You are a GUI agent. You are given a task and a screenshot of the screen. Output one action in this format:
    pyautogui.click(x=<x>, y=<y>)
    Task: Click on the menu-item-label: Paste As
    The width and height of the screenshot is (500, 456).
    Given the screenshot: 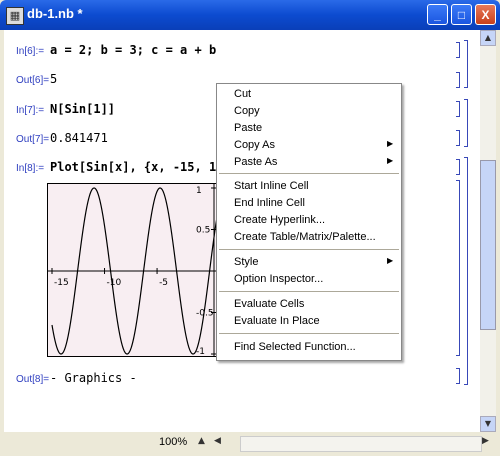 What is the action you would take?
    pyautogui.click(x=256, y=162)
    